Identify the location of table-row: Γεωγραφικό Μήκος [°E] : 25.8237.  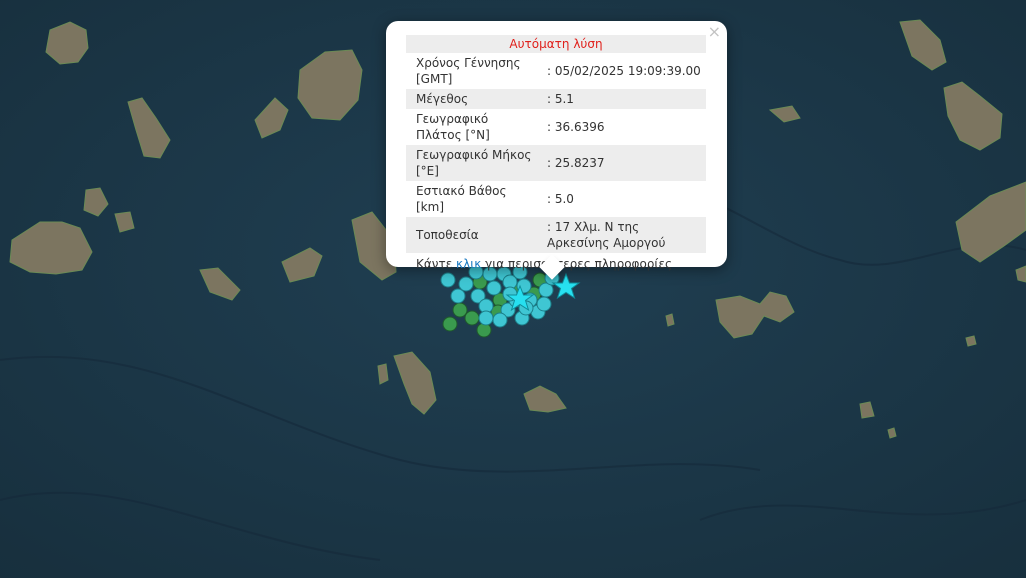
(556, 163).